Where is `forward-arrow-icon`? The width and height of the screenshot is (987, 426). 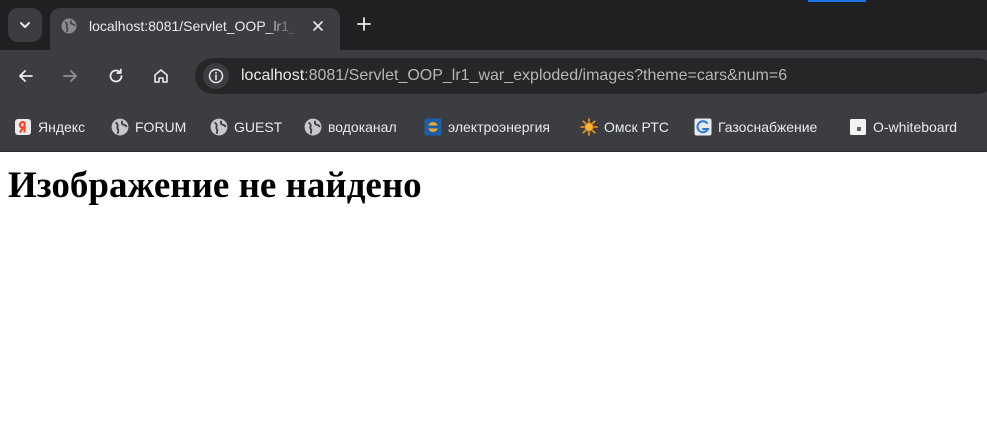
forward-arrow-icon is located at coordinates (70, 76).